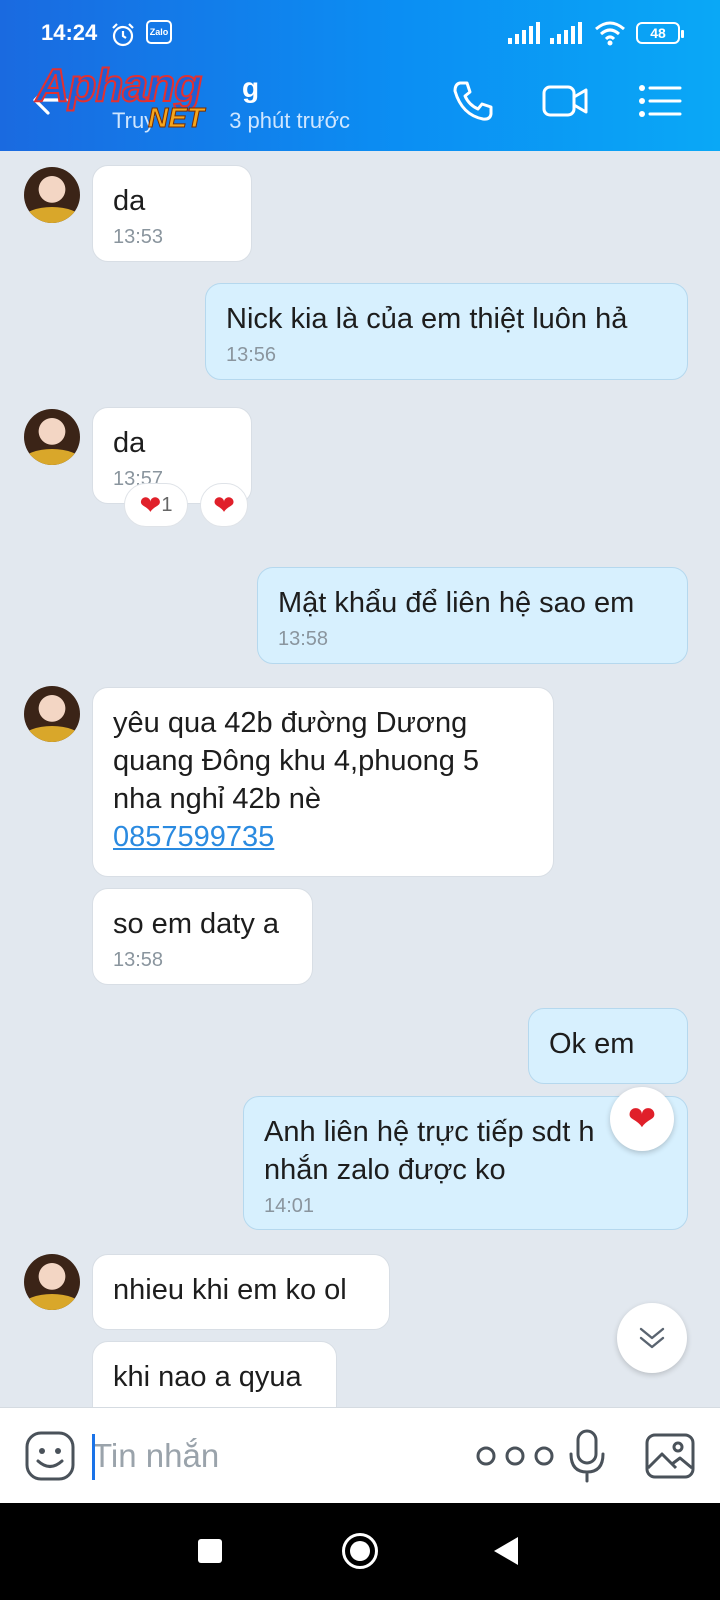 This screenshot has width=720, height=1600. Describe the element at coordinates (323, 837) in the screenshot. I see `phone-link: 0857599735` at that location.